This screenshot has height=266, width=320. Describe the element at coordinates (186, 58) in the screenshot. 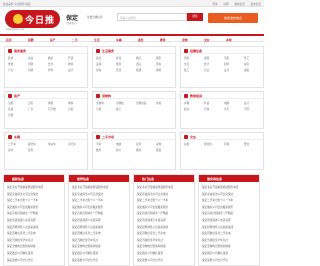

I see `category-link: 销售` at that location.